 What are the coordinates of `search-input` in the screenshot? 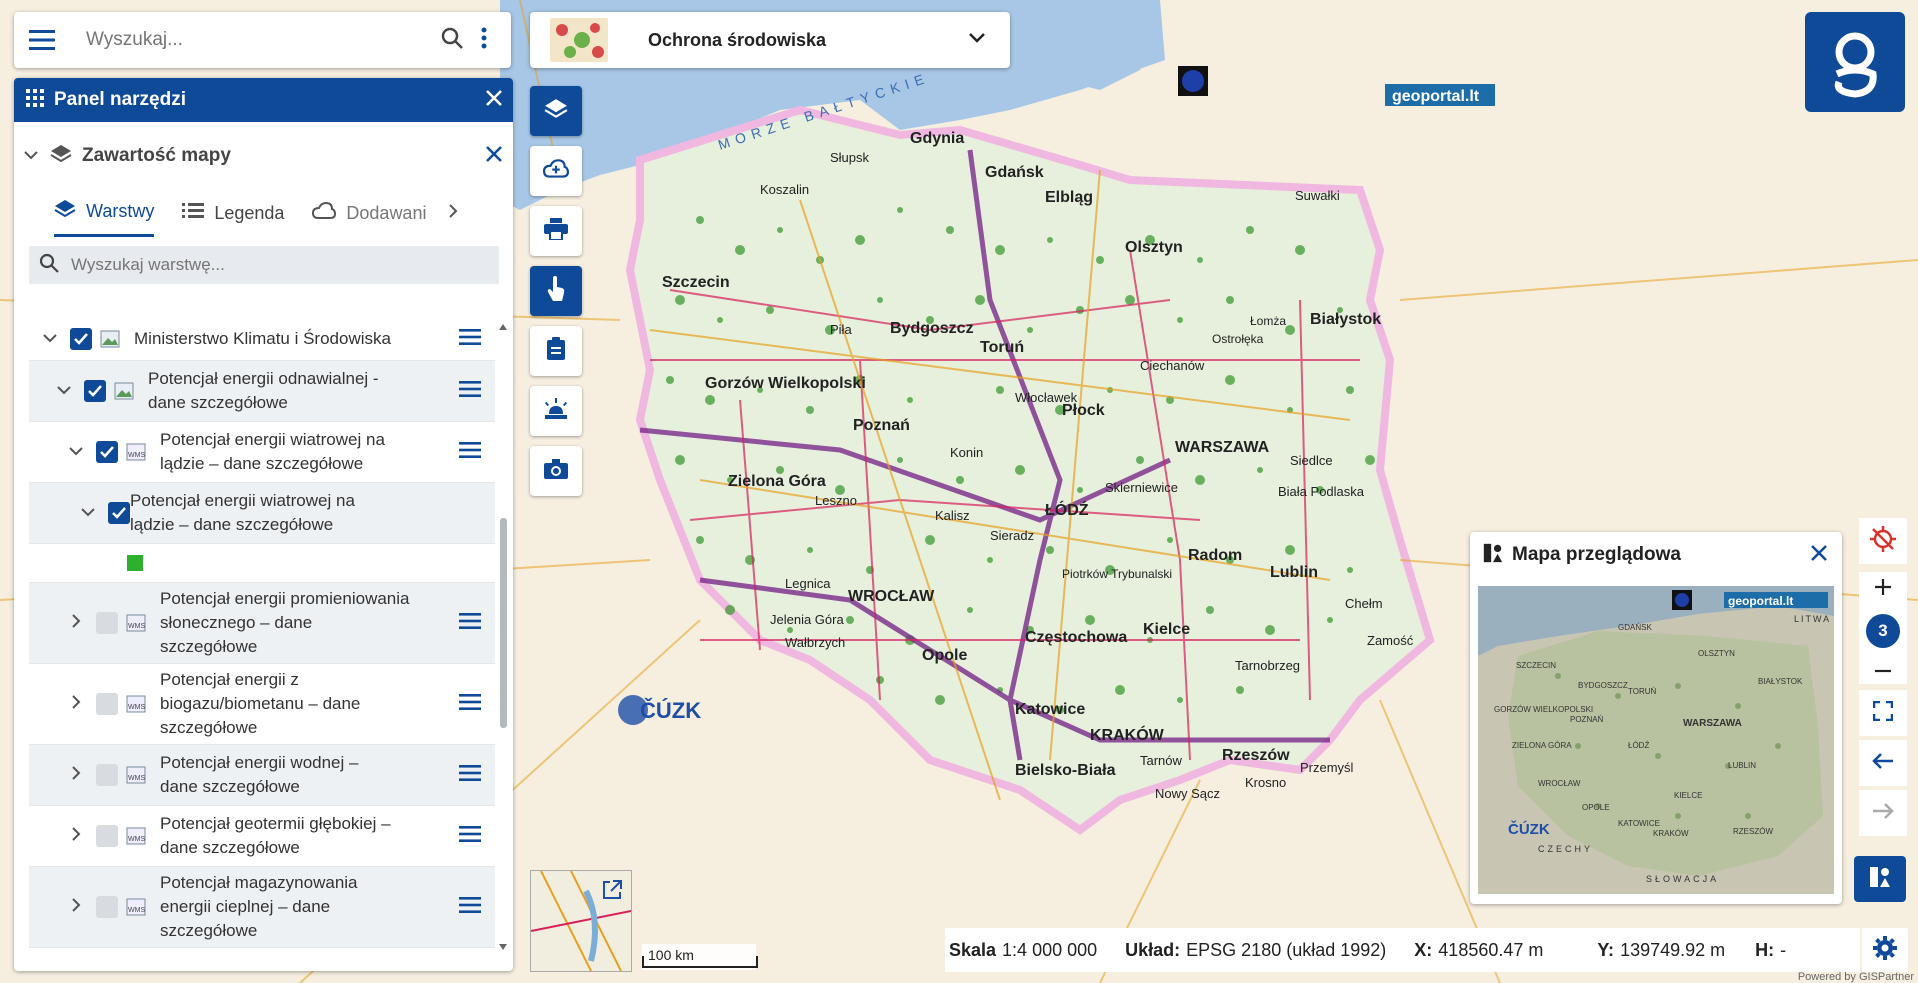 It's located at (256, 40).